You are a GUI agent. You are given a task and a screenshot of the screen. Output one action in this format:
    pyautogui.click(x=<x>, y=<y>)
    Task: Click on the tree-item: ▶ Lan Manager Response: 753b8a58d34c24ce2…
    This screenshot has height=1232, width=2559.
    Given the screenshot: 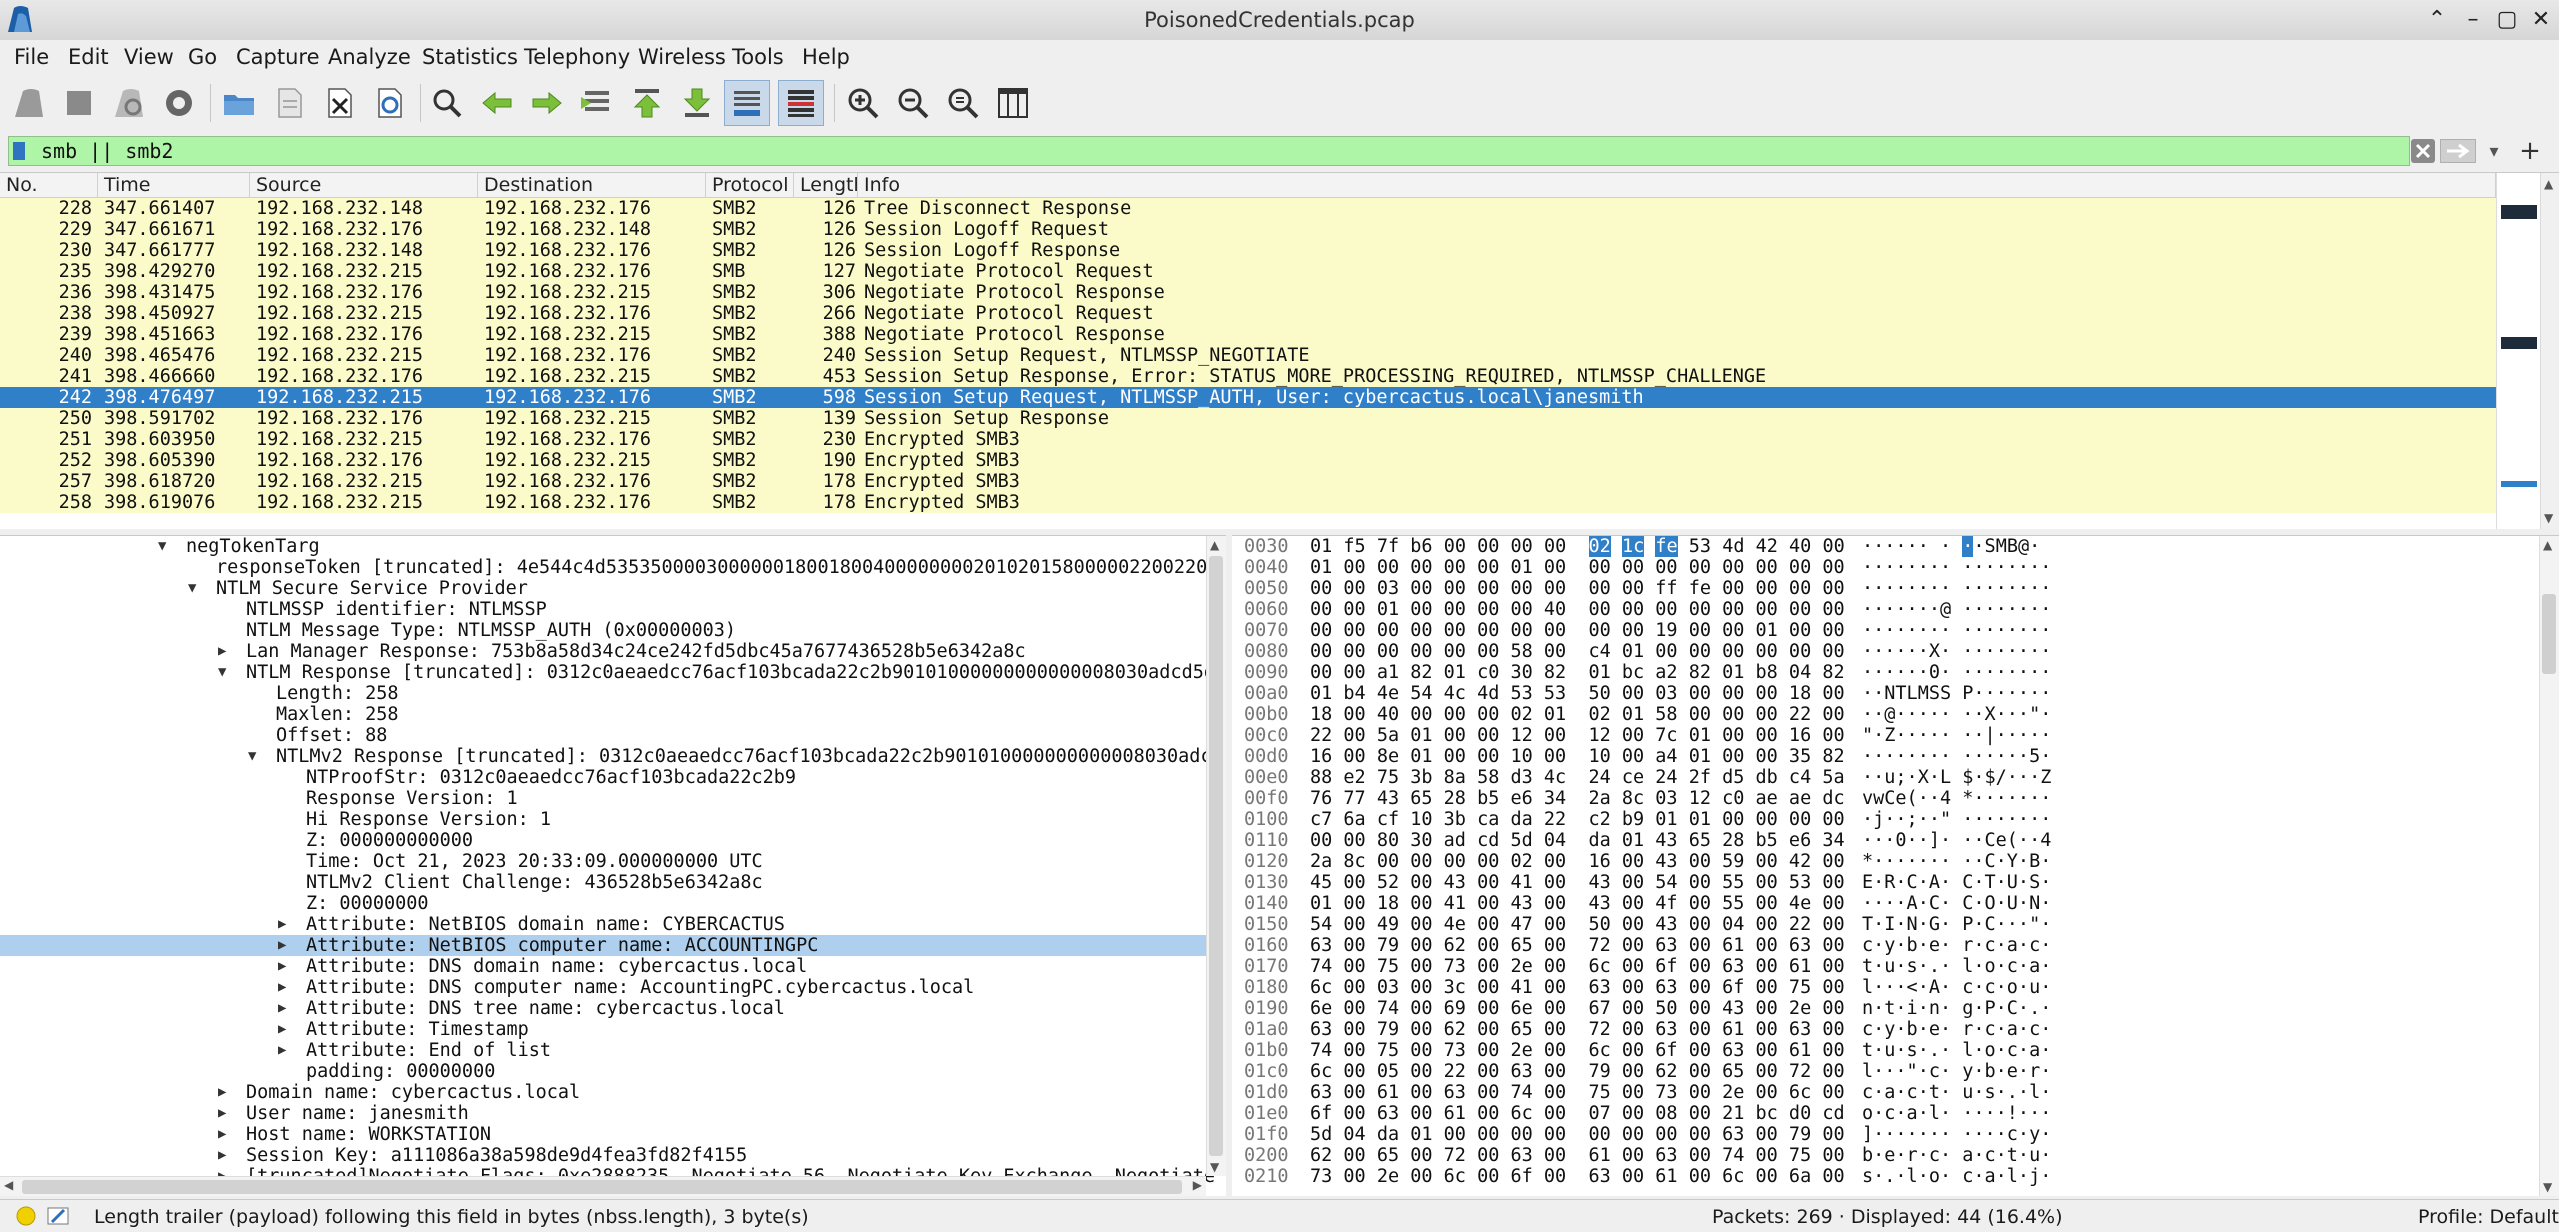 What is the action you would take?
    pyautogui.click(x=603, y=651)
    